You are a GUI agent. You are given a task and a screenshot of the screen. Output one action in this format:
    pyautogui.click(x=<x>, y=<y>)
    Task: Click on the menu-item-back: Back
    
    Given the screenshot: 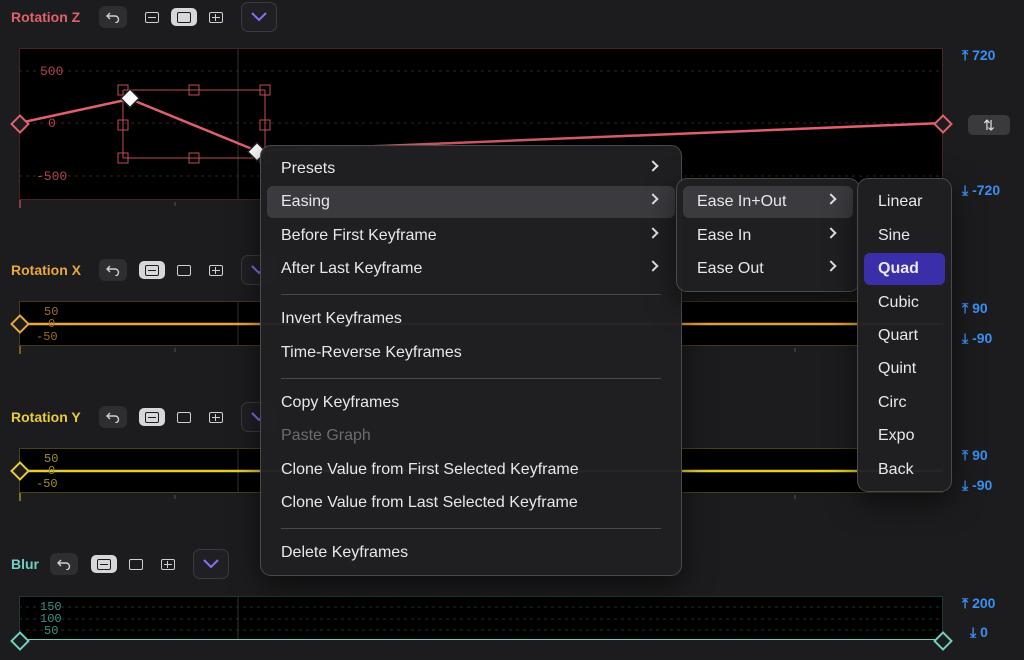 What is the action you would take?
    pyautogui.click(x=904, y=470)
    